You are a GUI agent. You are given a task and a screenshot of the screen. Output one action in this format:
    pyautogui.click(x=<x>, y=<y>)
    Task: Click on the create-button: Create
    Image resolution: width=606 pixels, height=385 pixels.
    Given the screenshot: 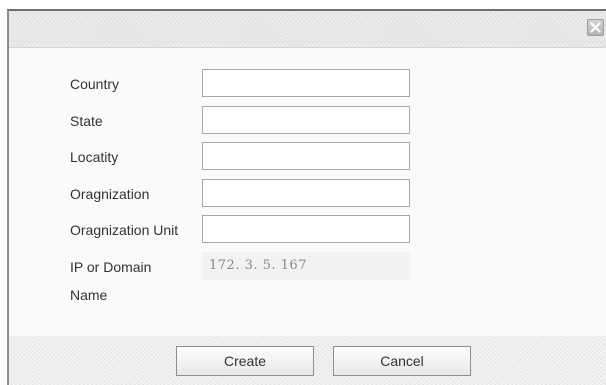 What is the action you would take?
    pyautogui.click(x=245, y=361)
    